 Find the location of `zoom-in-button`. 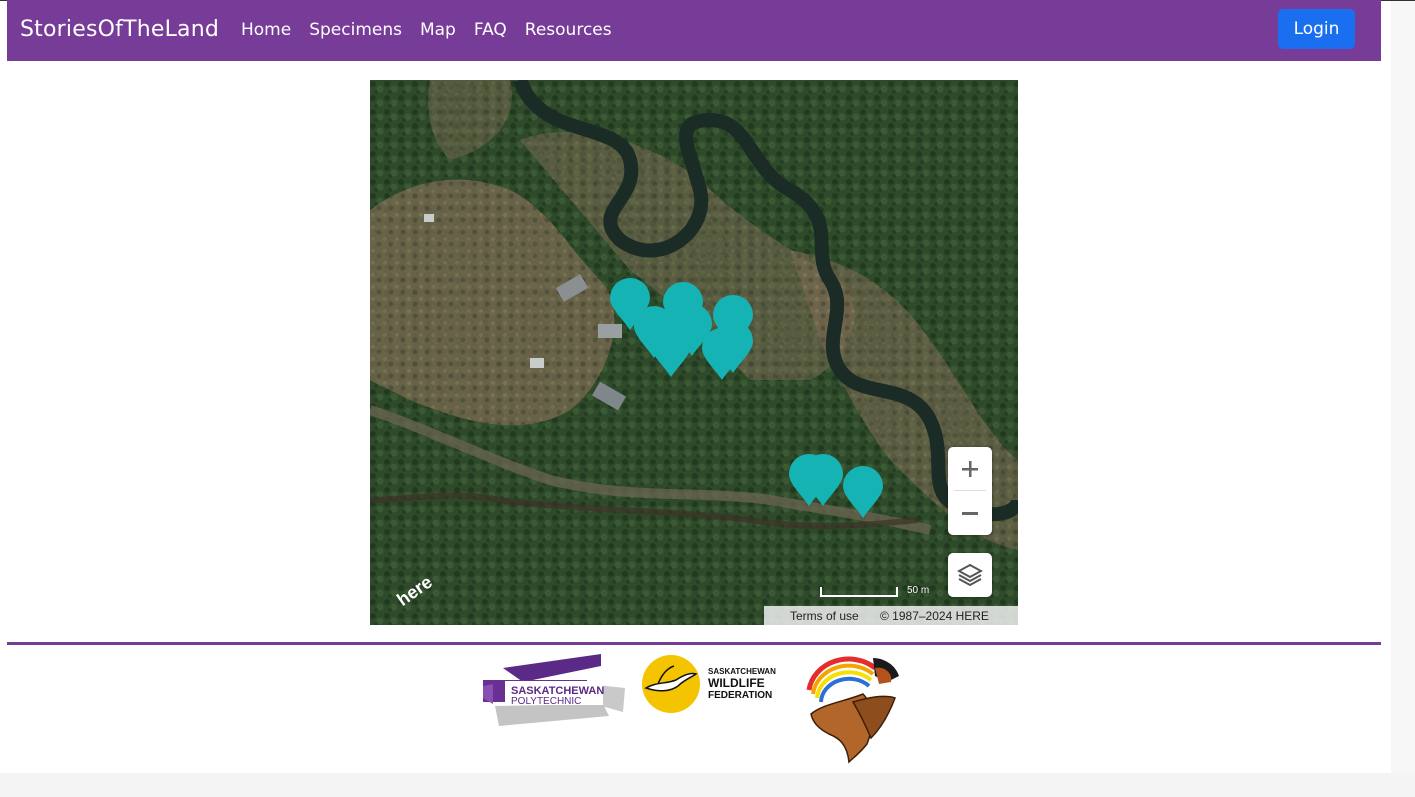

zoom-in-button is located at coordinates (970, 469).